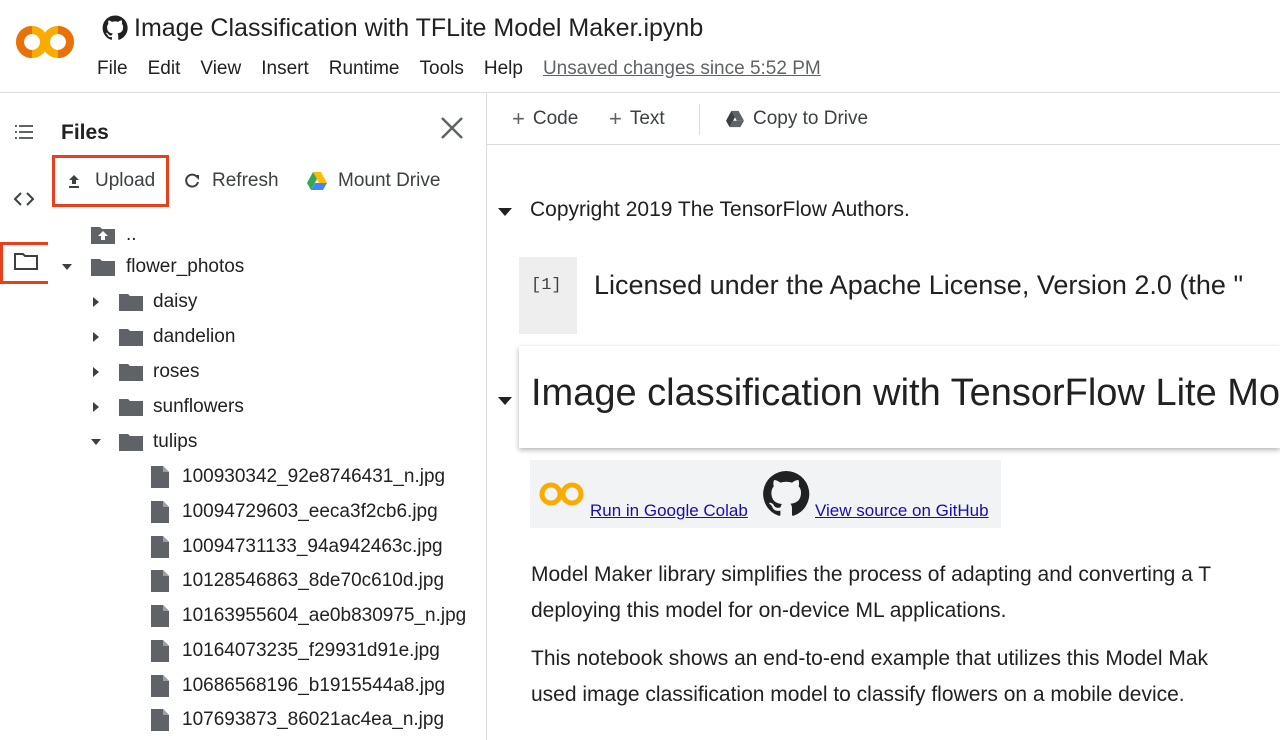  What do you see at coordinates (452, 128) in the screenshot?
I see `close-panel-button` at bounding box center [452, 128].